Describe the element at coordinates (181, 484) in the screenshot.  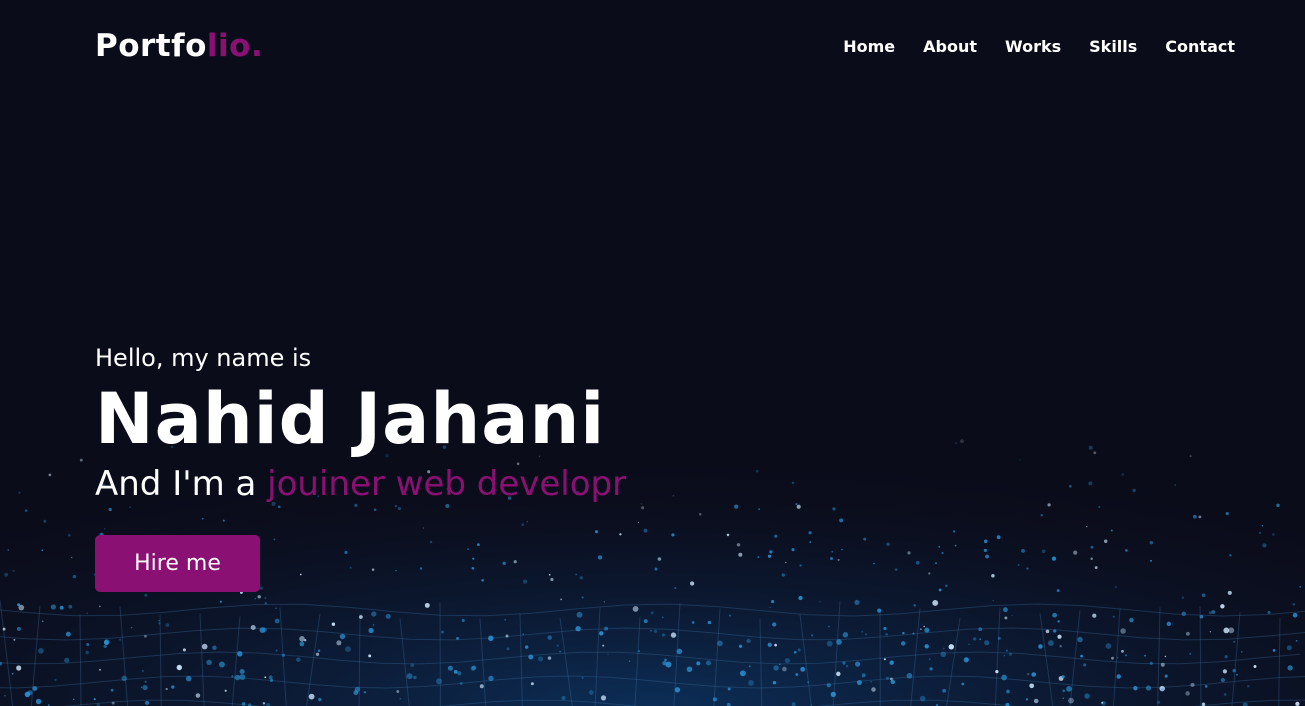
I see `hero-role-prefix: And I'm a` at that location.